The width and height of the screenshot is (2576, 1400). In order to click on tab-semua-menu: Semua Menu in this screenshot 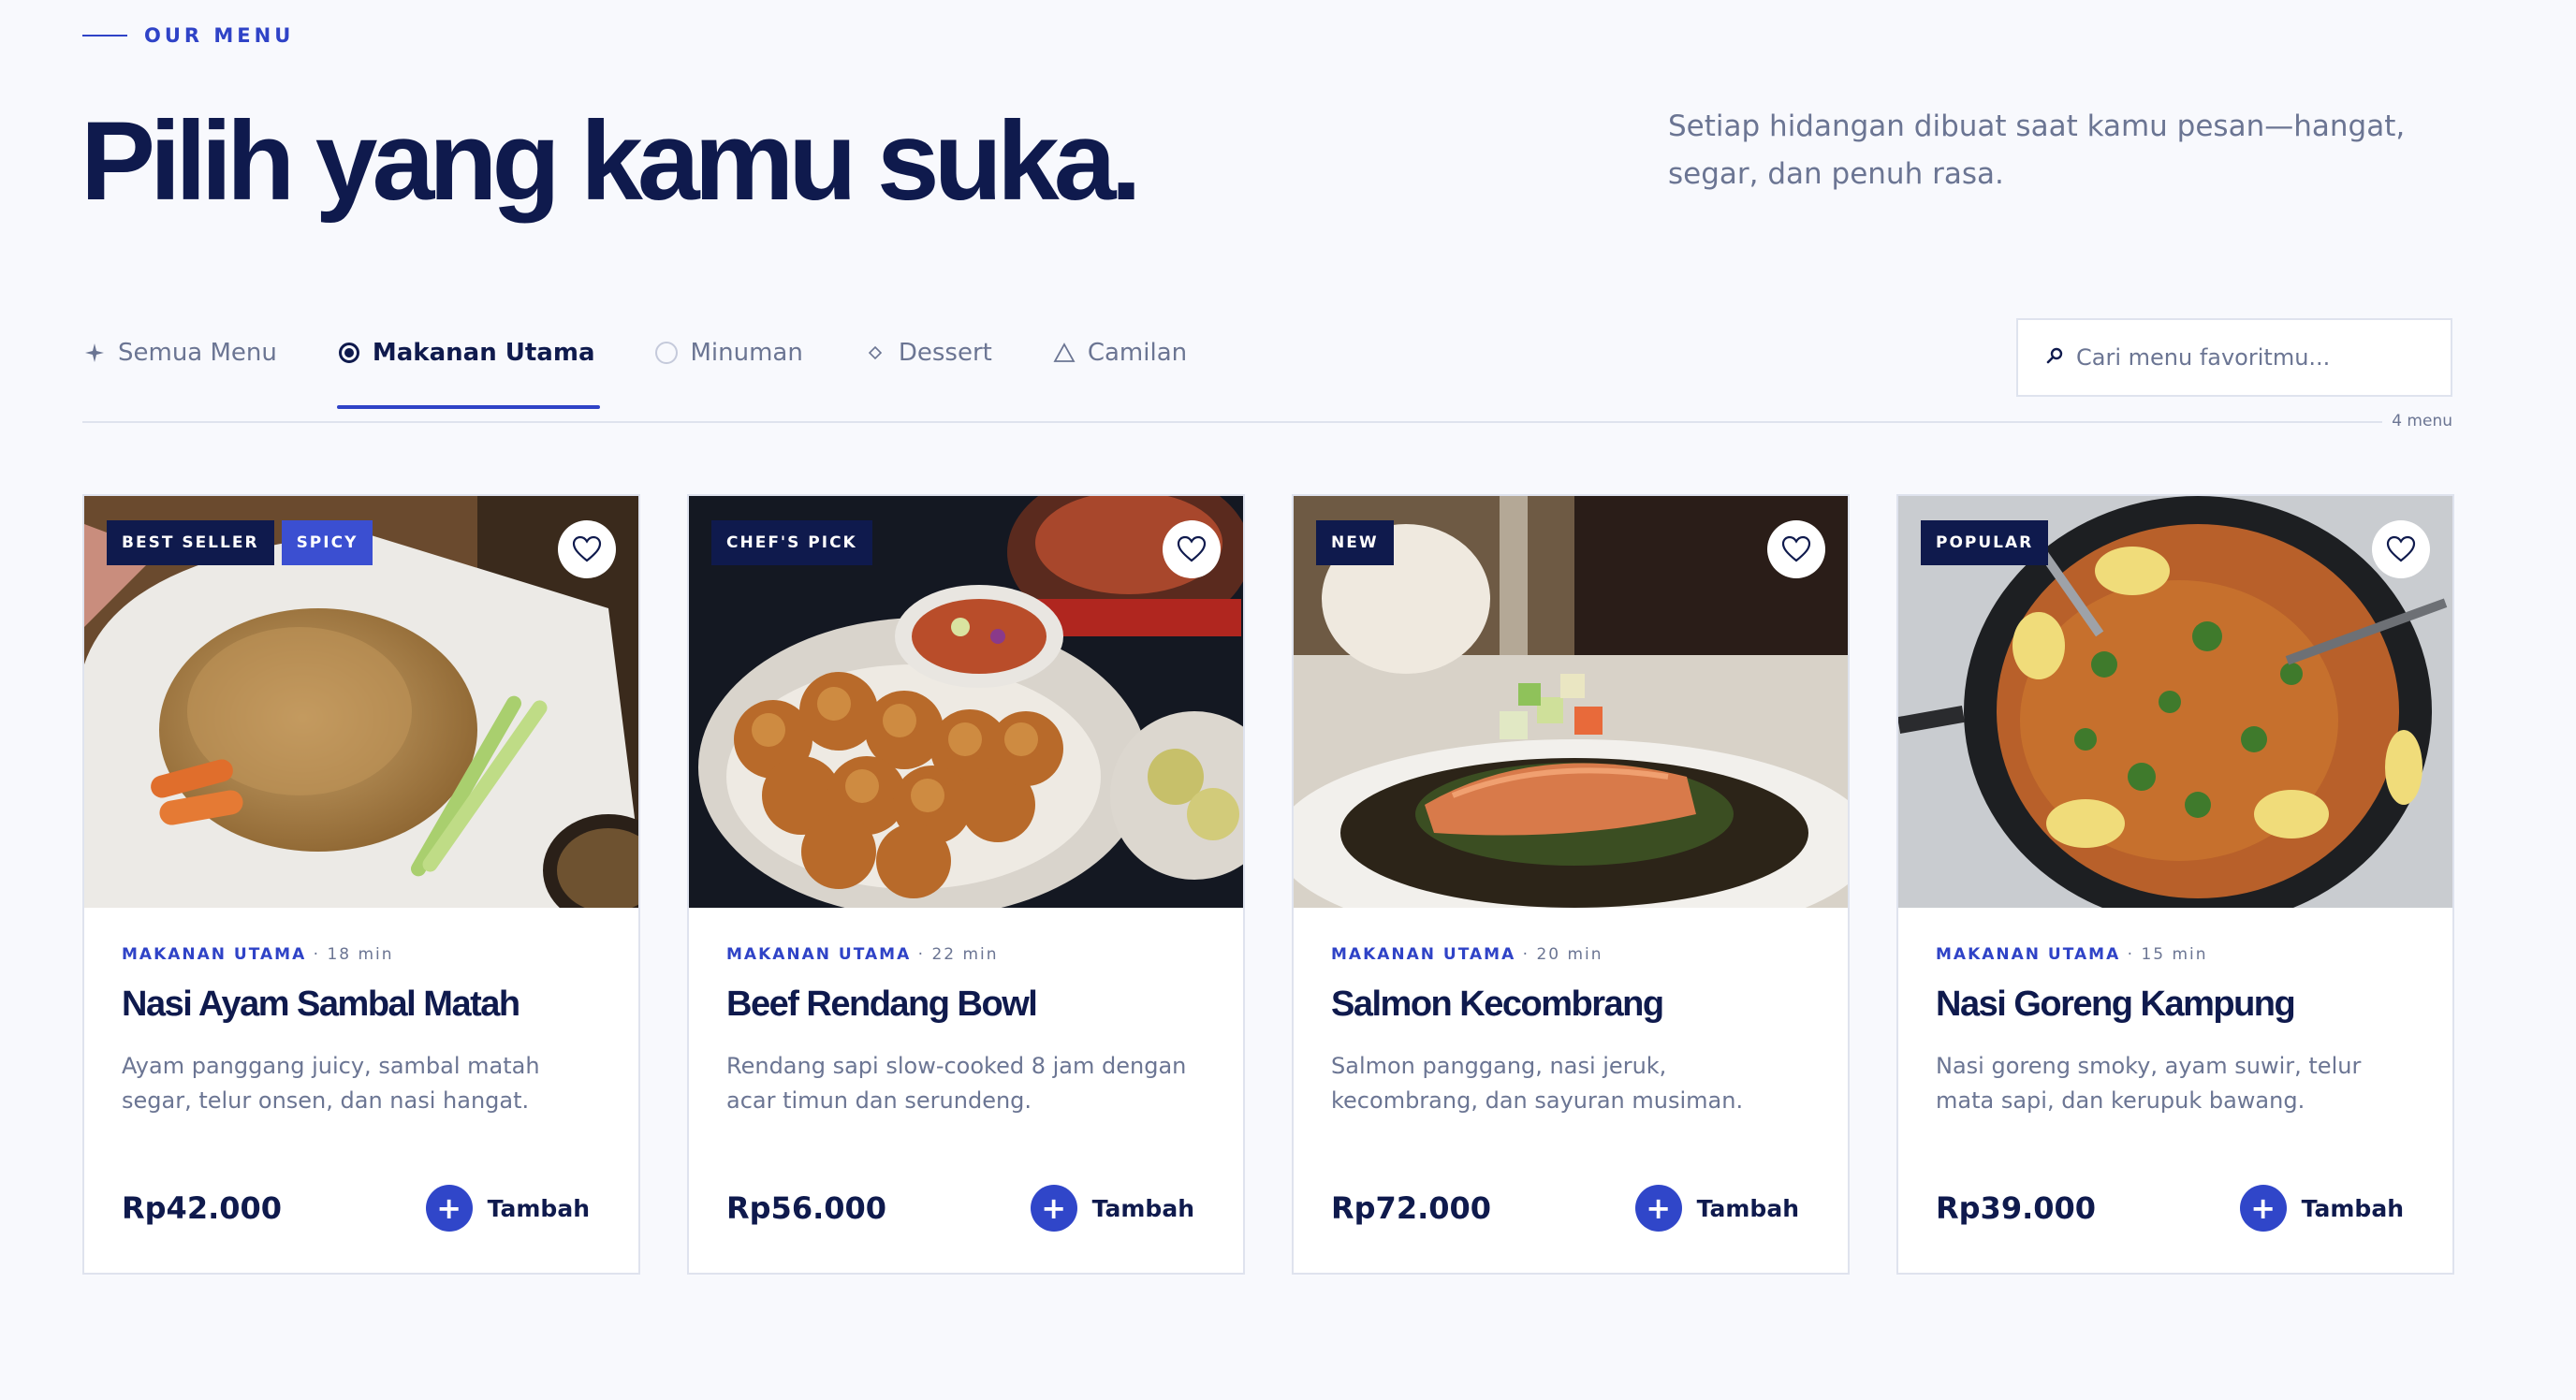, I will do `click(179, 352)`.